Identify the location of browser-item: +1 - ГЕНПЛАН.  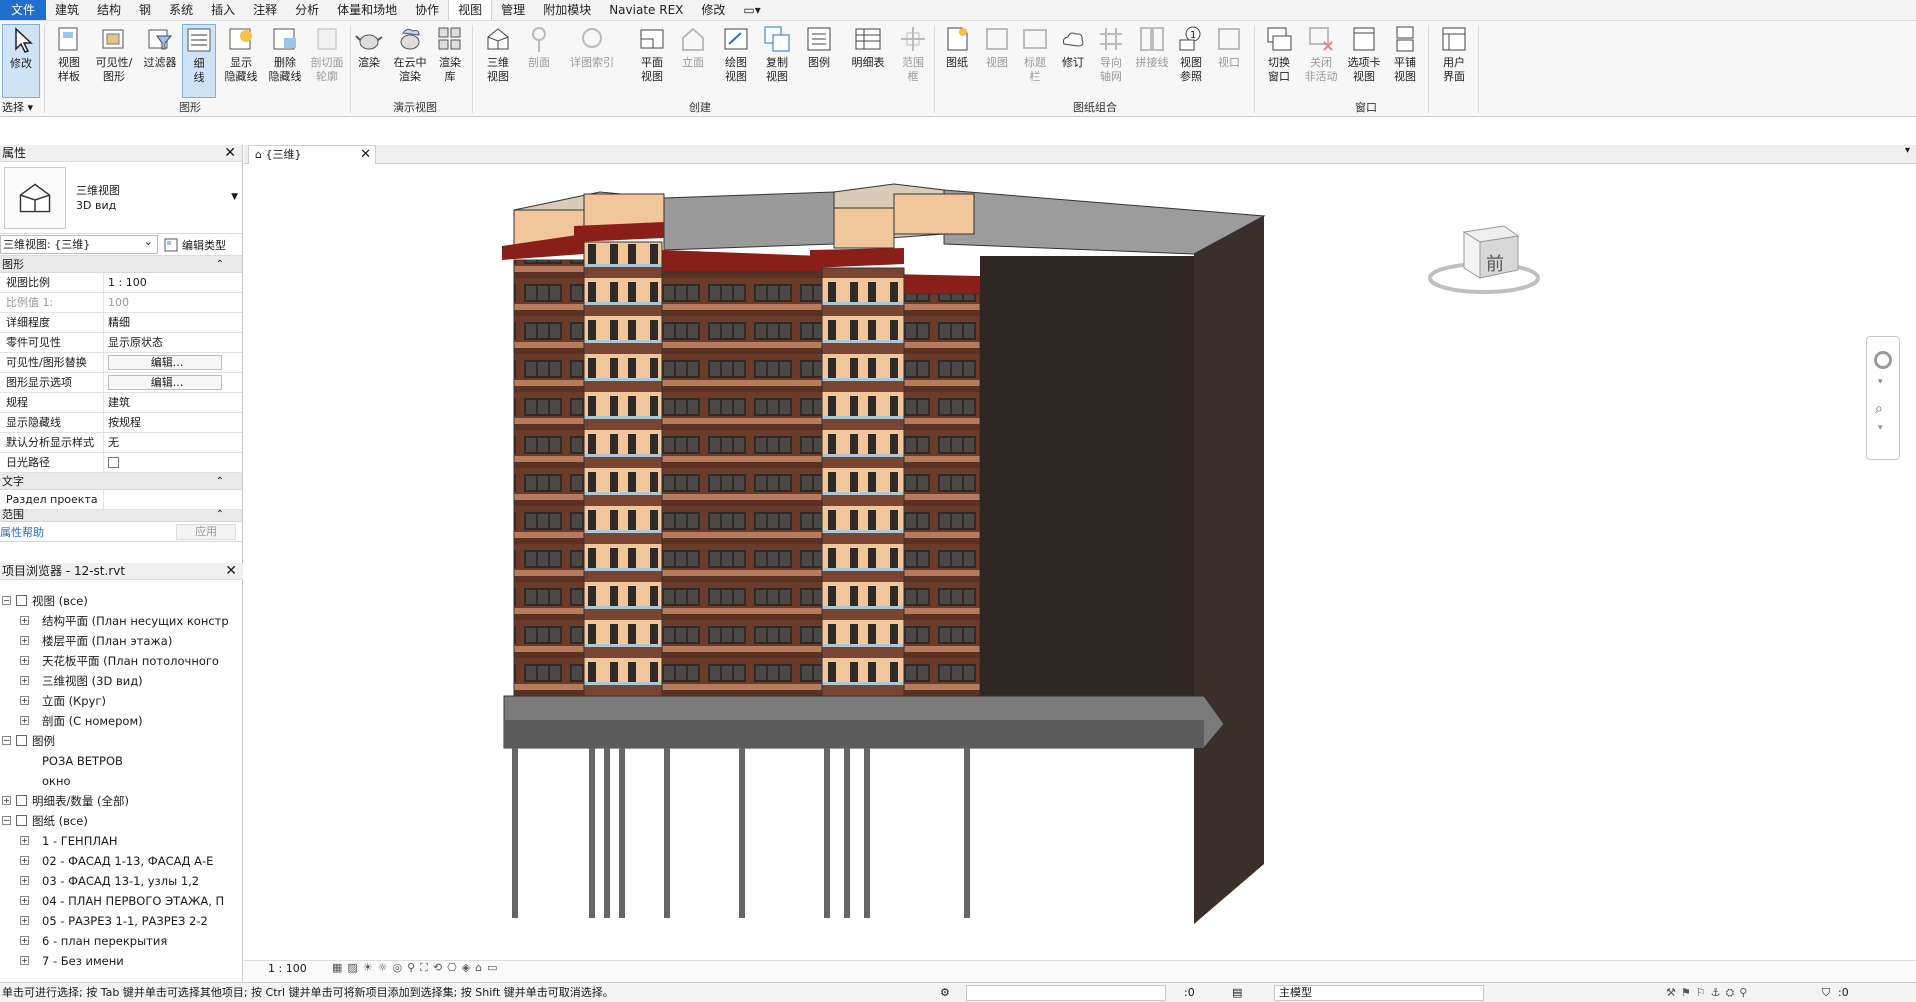
(121, 841).